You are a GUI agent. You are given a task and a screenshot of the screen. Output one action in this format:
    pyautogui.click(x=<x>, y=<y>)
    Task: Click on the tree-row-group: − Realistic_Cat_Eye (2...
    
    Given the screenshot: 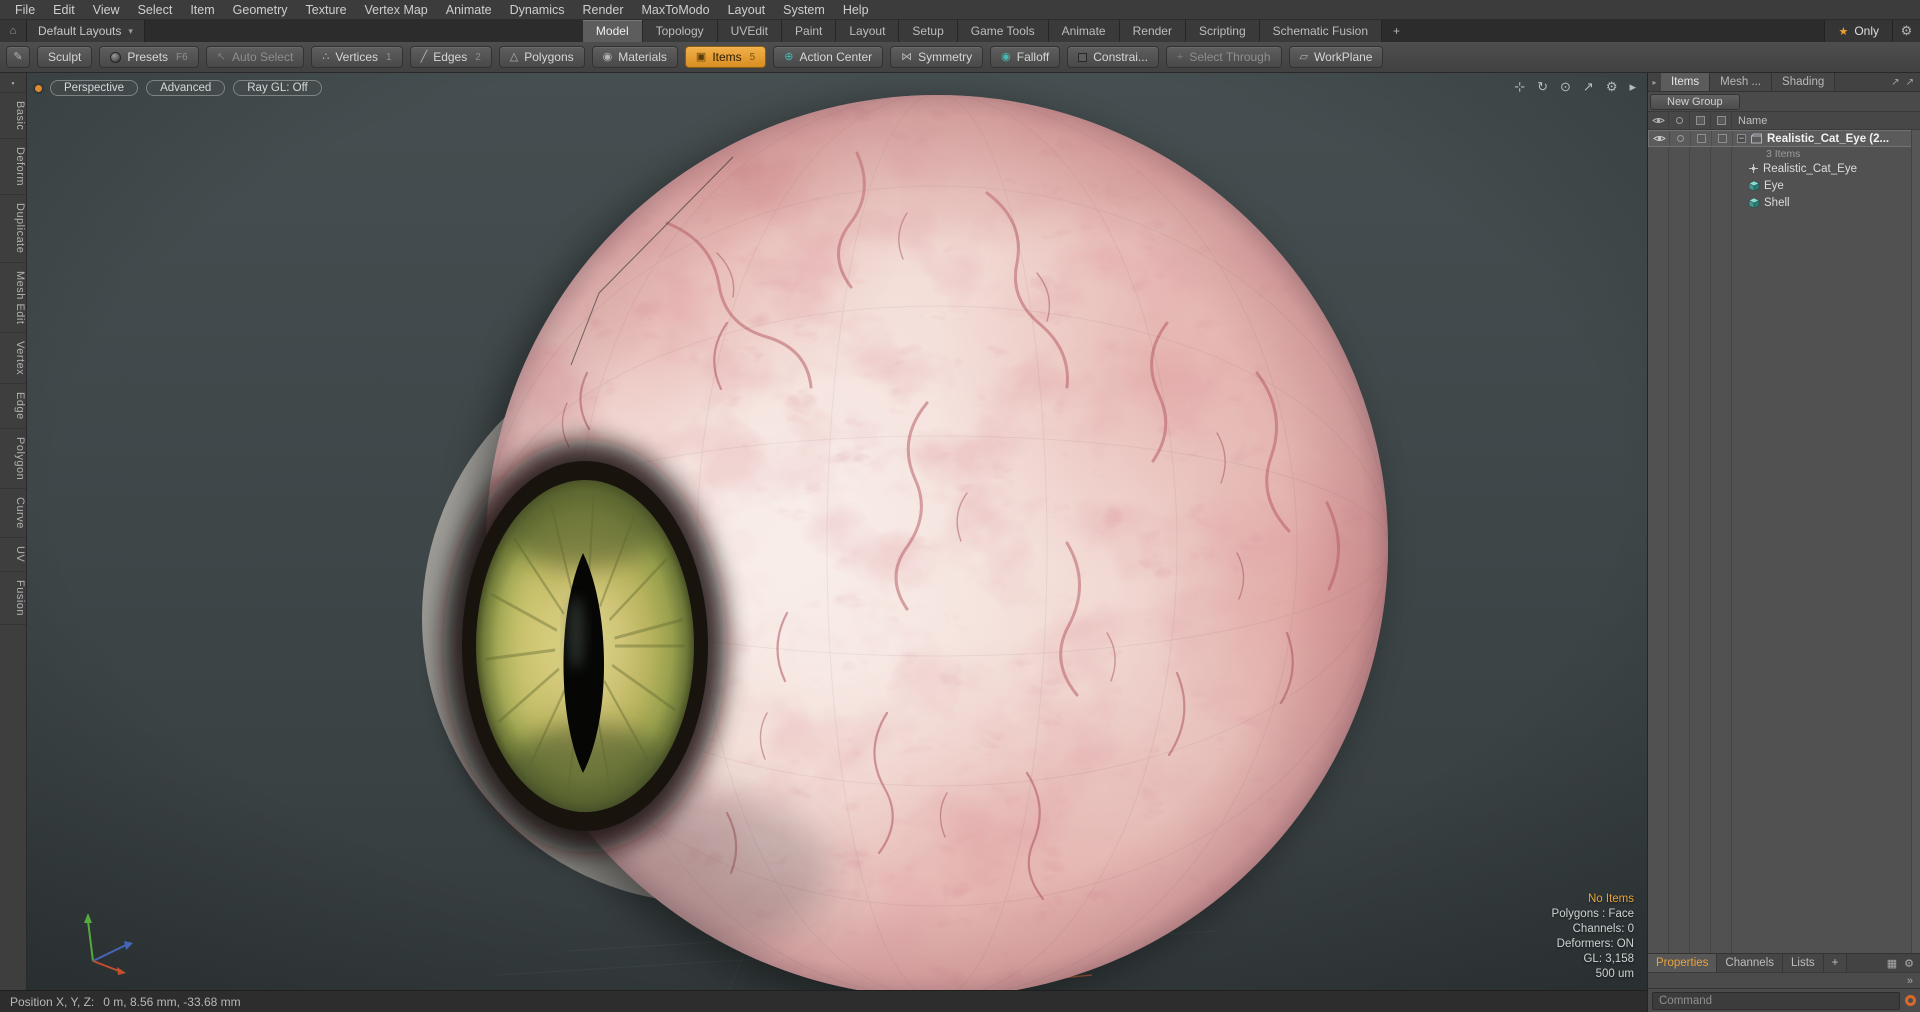 What is the action you would take?
    pyautogui.click(x=1784, y=138)
    